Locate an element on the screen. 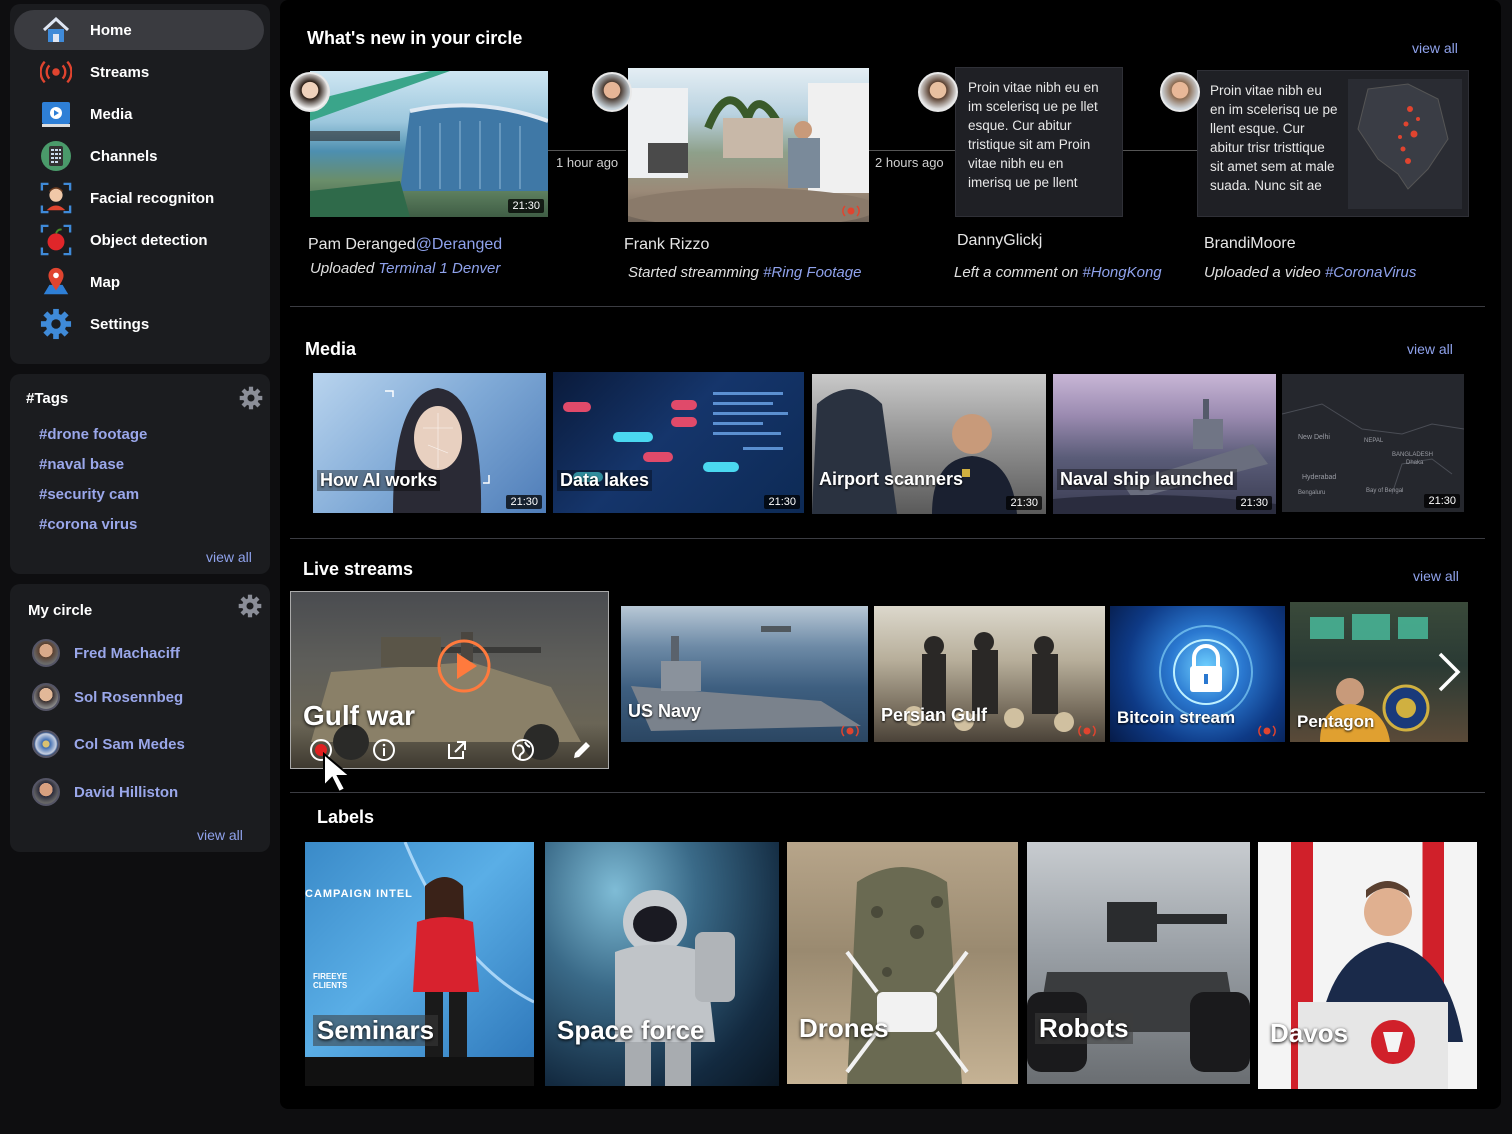 The width and height of the screenshot is (1512, 1134). nav-media: Media is located at coordinates (139, 114).